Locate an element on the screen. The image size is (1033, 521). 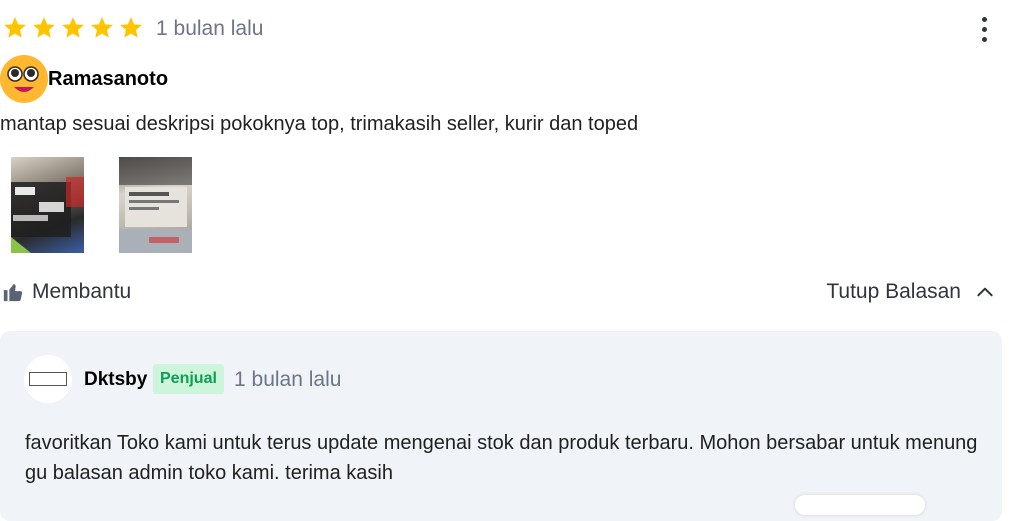
helpful-button: Membantu is located at coordinates (66, 292).